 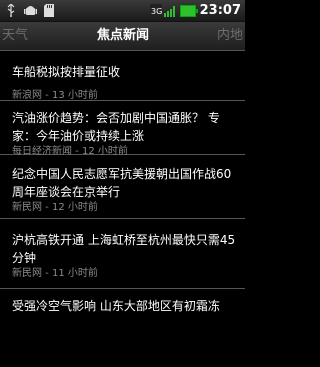 What do you see at coordinates (116, 306) in the screenshot?
I see `news-headline: 受强冷空气影响 山东大部地区有初霜冻` at bounding box center [116, 306].